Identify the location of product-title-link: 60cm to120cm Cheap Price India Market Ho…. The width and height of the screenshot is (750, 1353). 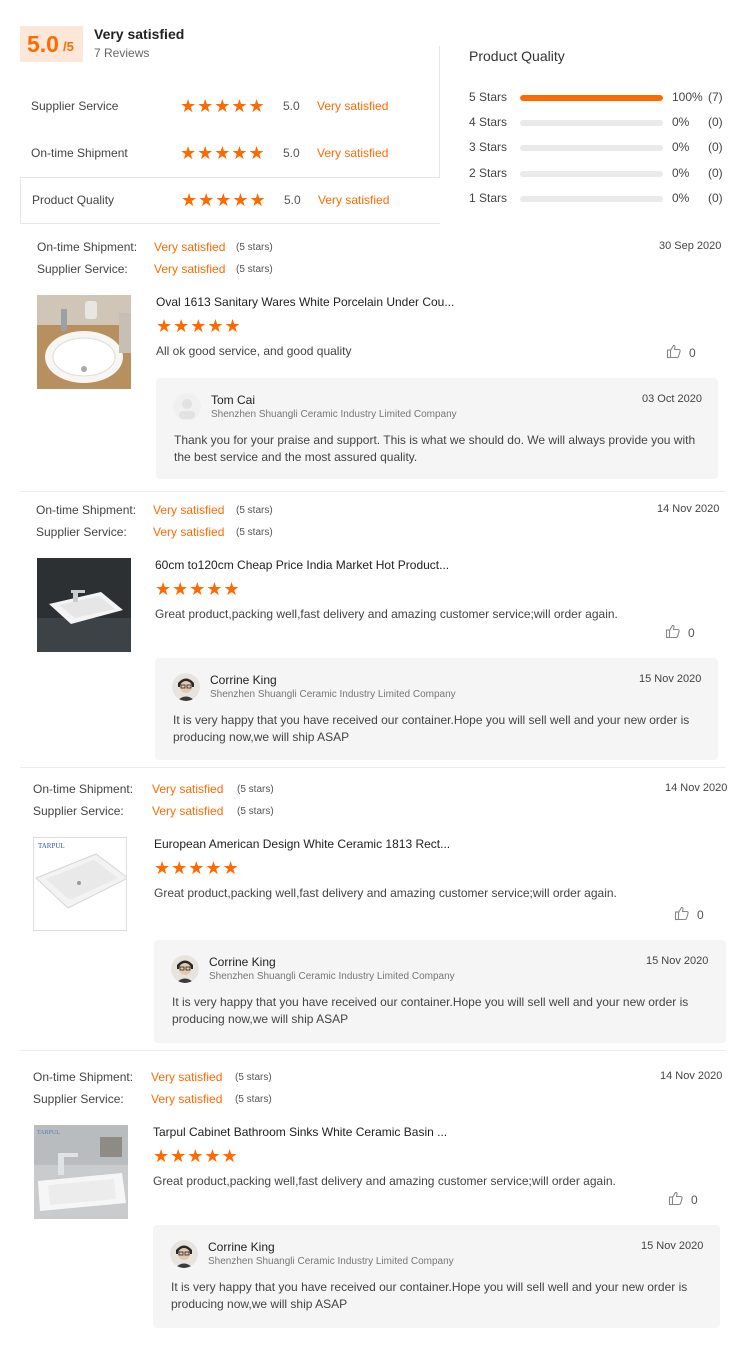
(302, 565).